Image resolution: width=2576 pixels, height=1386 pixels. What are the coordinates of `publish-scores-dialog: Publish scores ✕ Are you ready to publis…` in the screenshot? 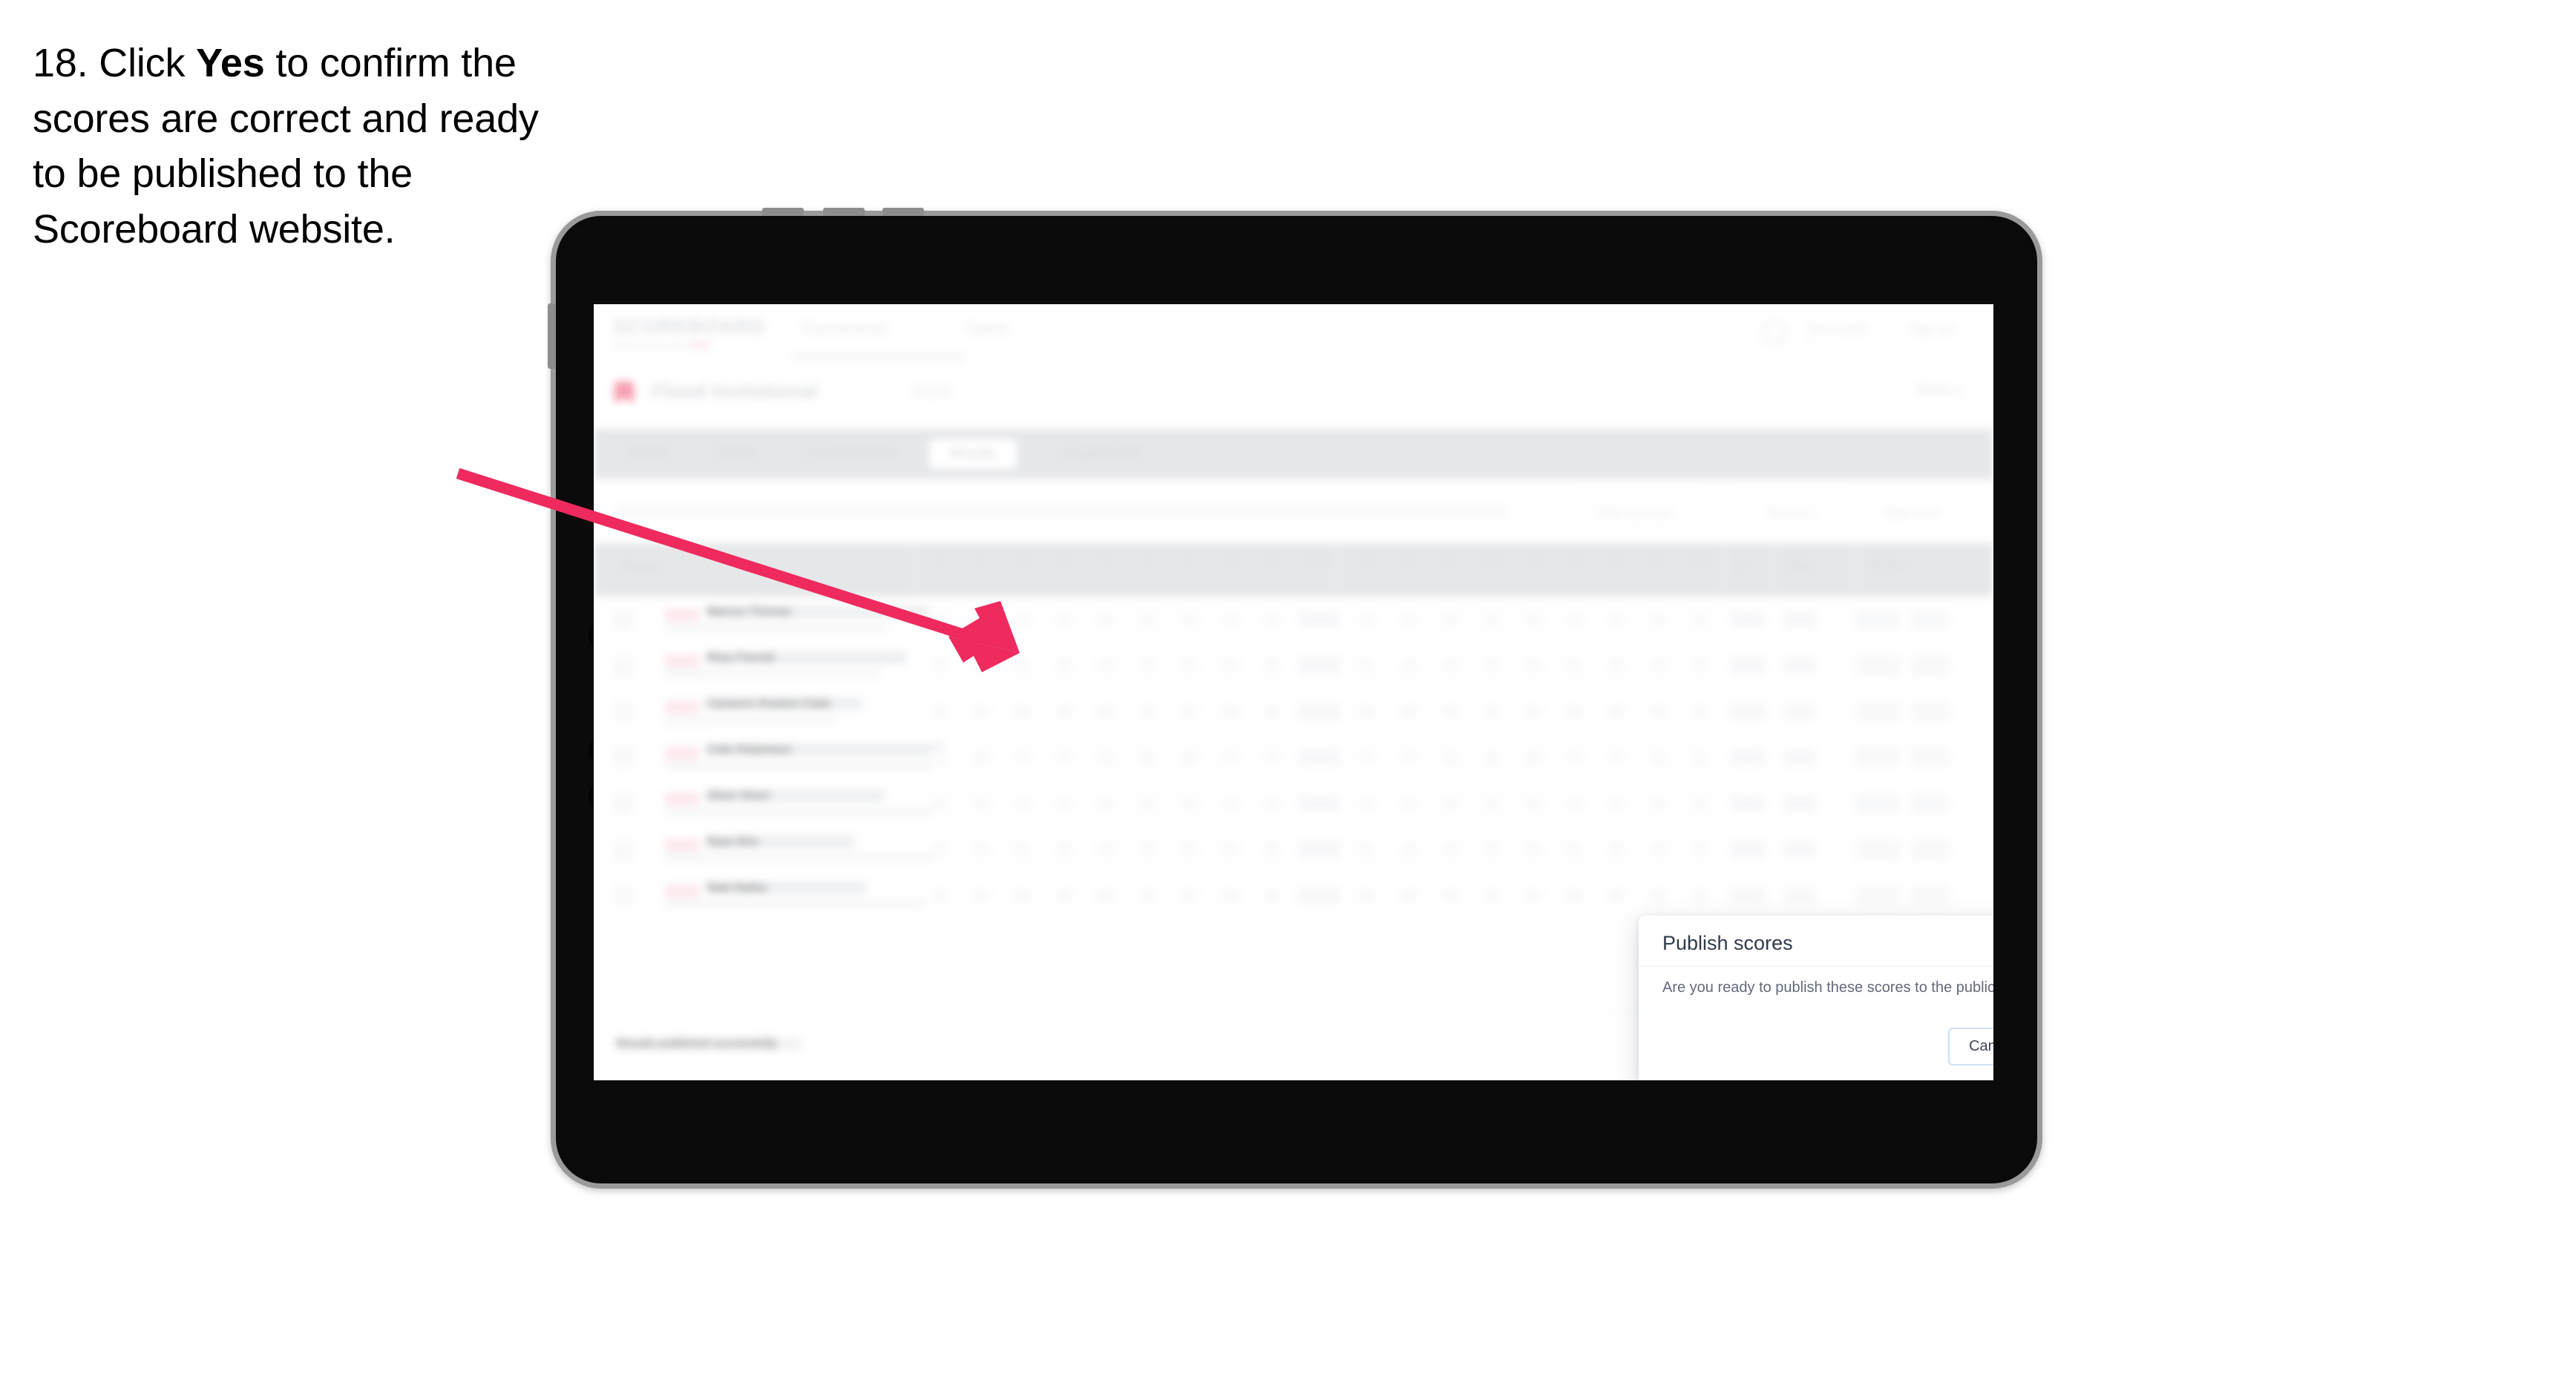 It's located at (1816, 998).